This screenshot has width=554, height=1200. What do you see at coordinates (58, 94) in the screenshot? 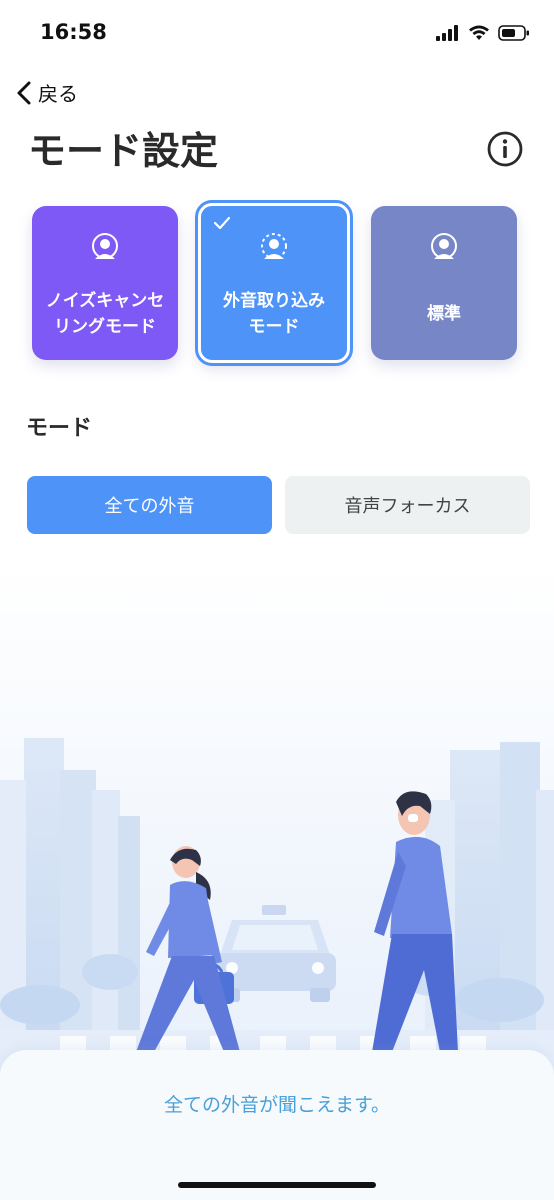
I see `back-label: 戻る` at bounding box center [58, 94].